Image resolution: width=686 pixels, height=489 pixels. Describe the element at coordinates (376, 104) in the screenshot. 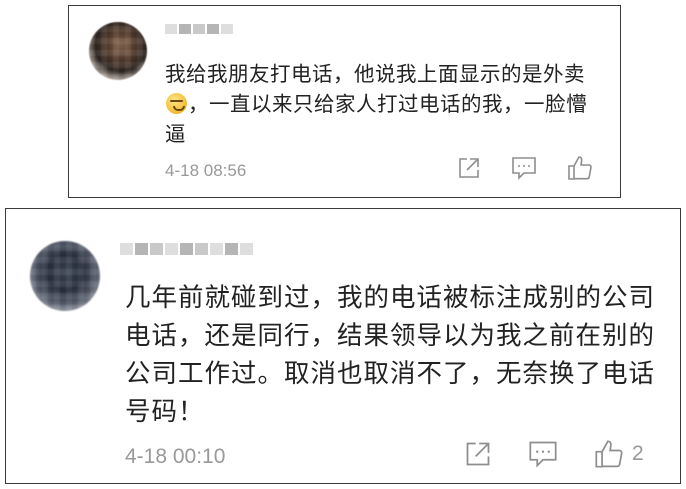

I see `comment-text: 我给我朋友打电话，他说我上面显示的是外卖，一直以来只给家人打过电话的我，一脸懵逼` at that location.